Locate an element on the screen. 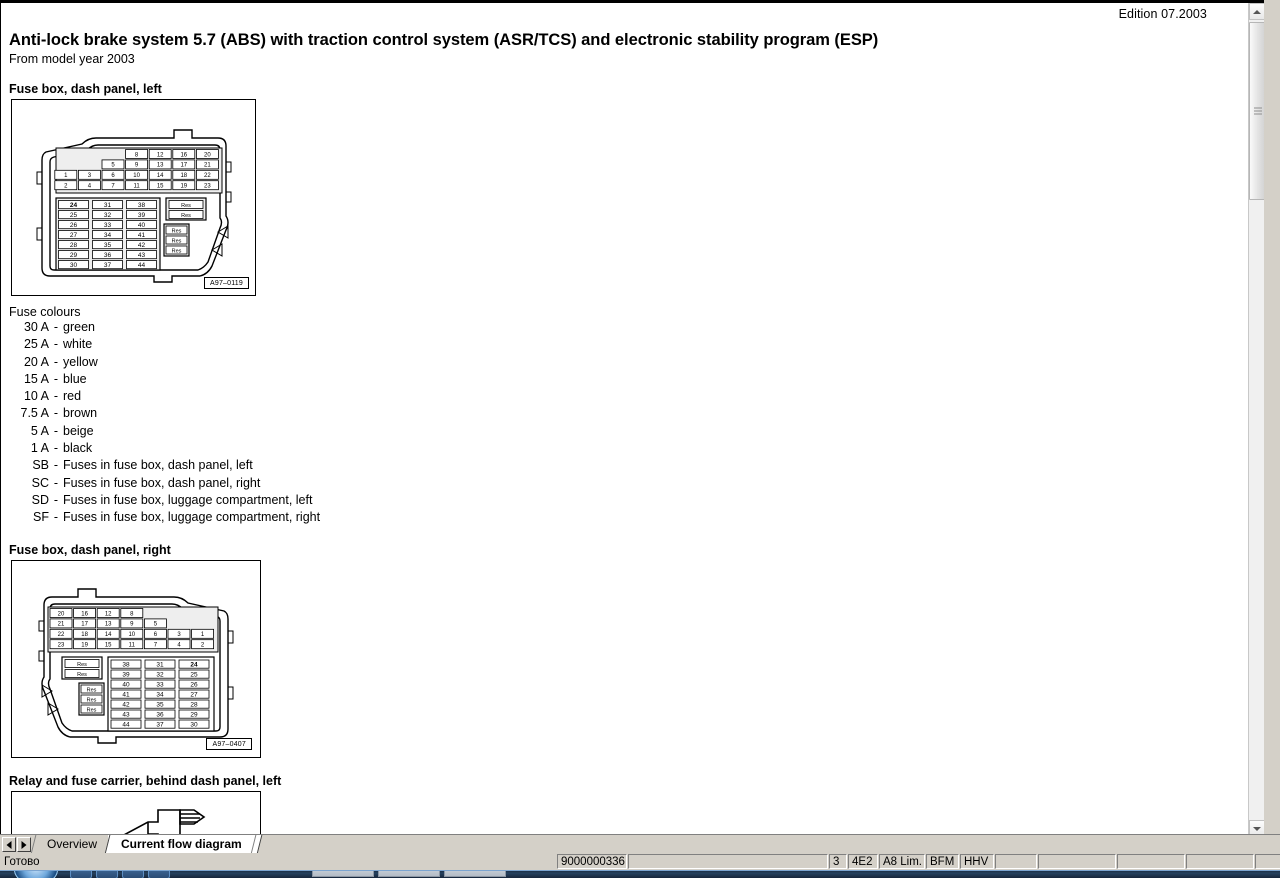  tab-overview: Overview is located at coordinates (71, 844).